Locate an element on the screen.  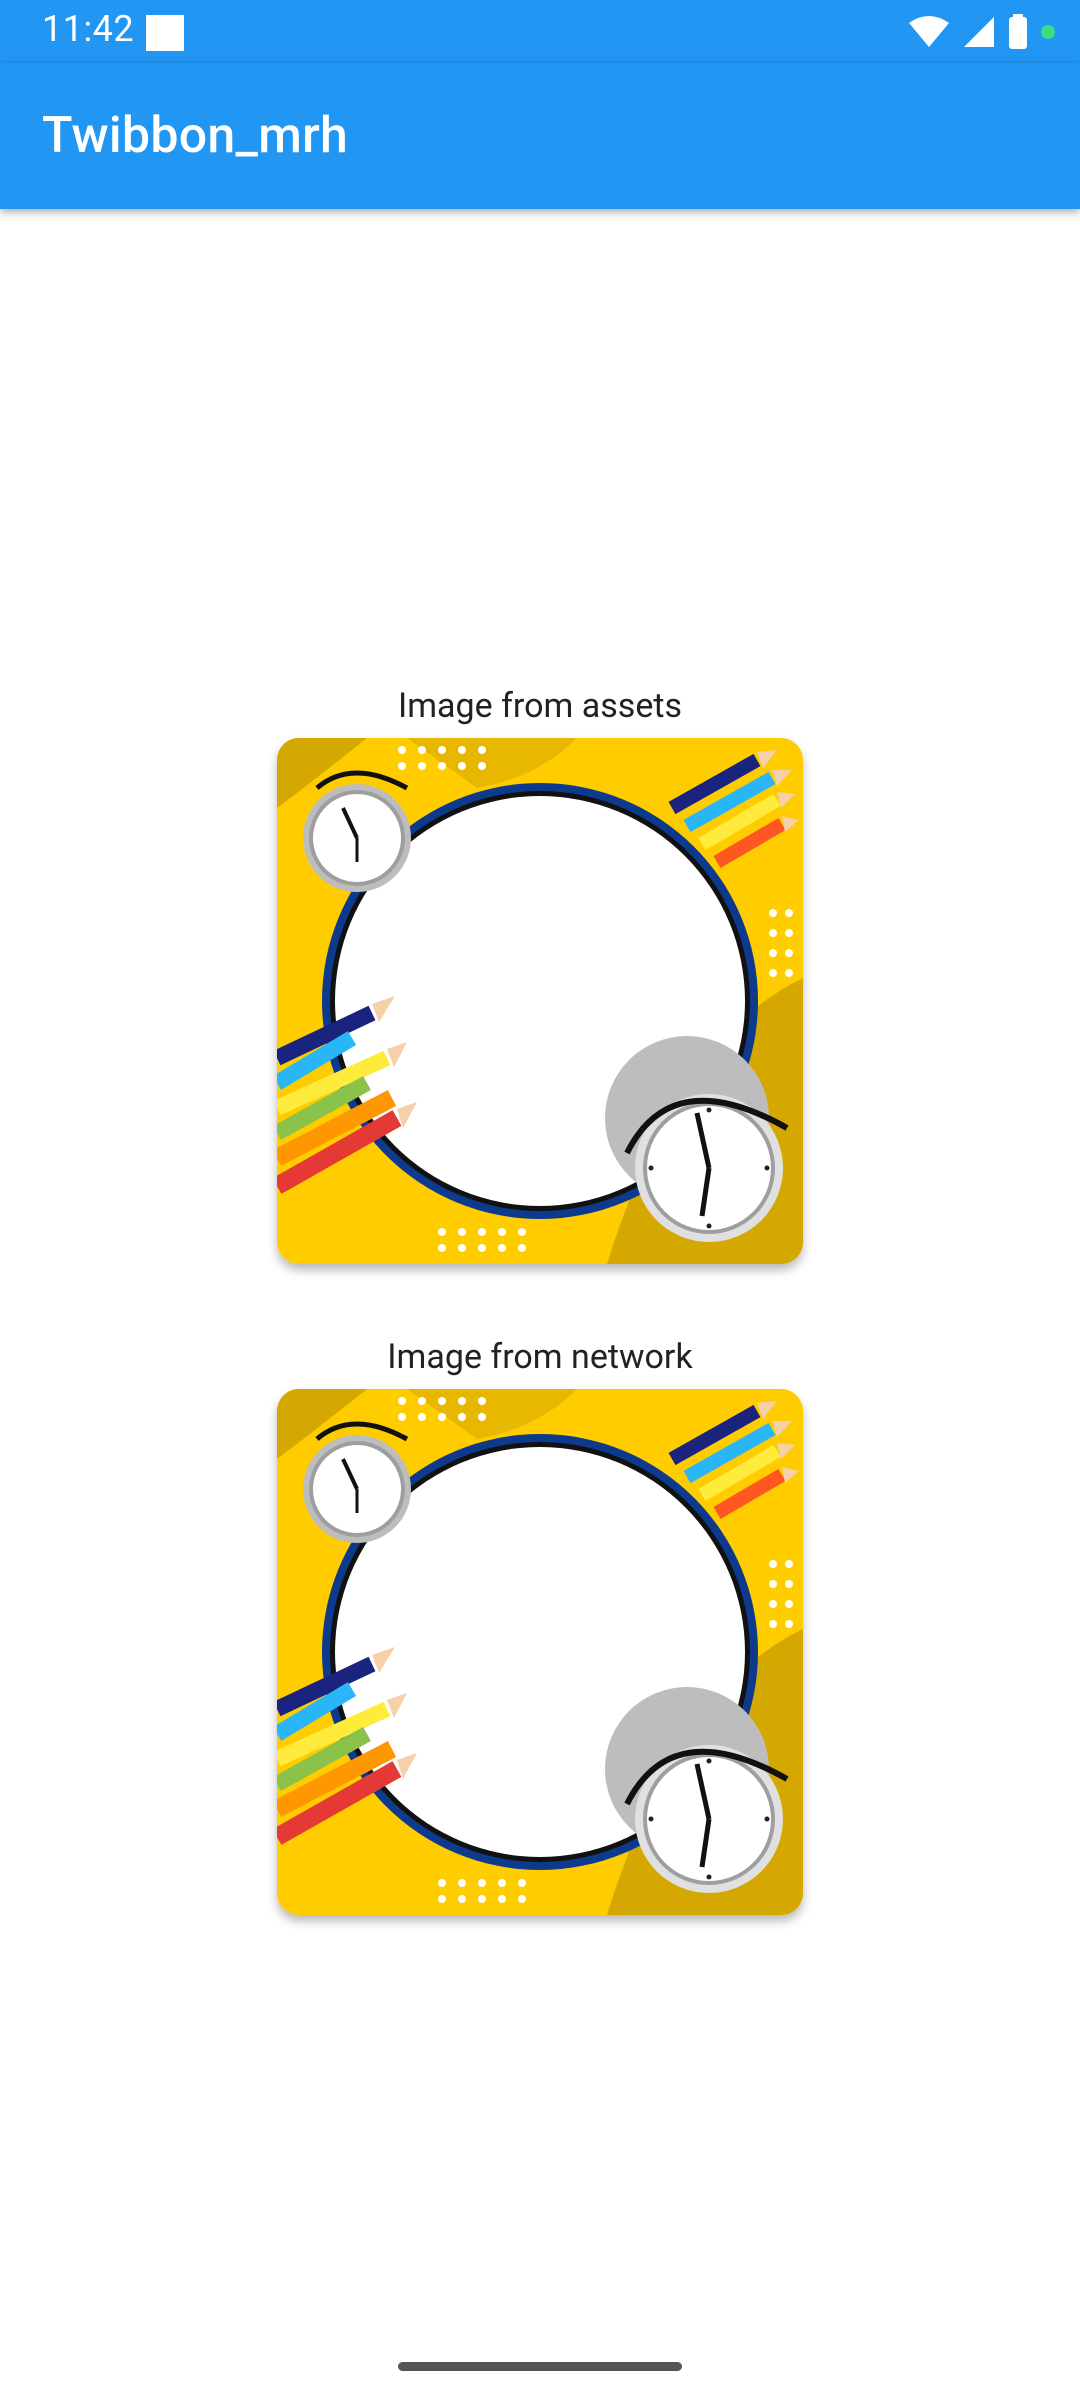
app-bar: Twibbon_mrh is located at coordinates (540, 136).